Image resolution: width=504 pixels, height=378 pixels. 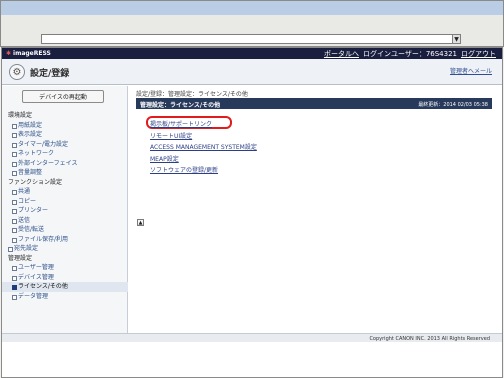 I want to click on sidebar-item-printer: プリンター, so click(x=65, y=211).